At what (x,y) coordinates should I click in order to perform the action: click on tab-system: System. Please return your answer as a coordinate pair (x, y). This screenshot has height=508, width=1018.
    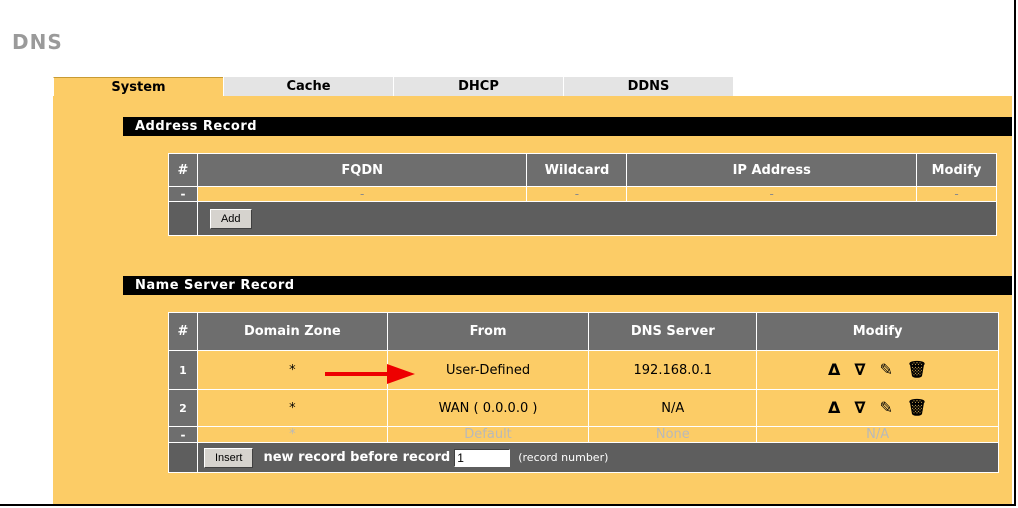
    Looking at the image, I should click on (138, 86).